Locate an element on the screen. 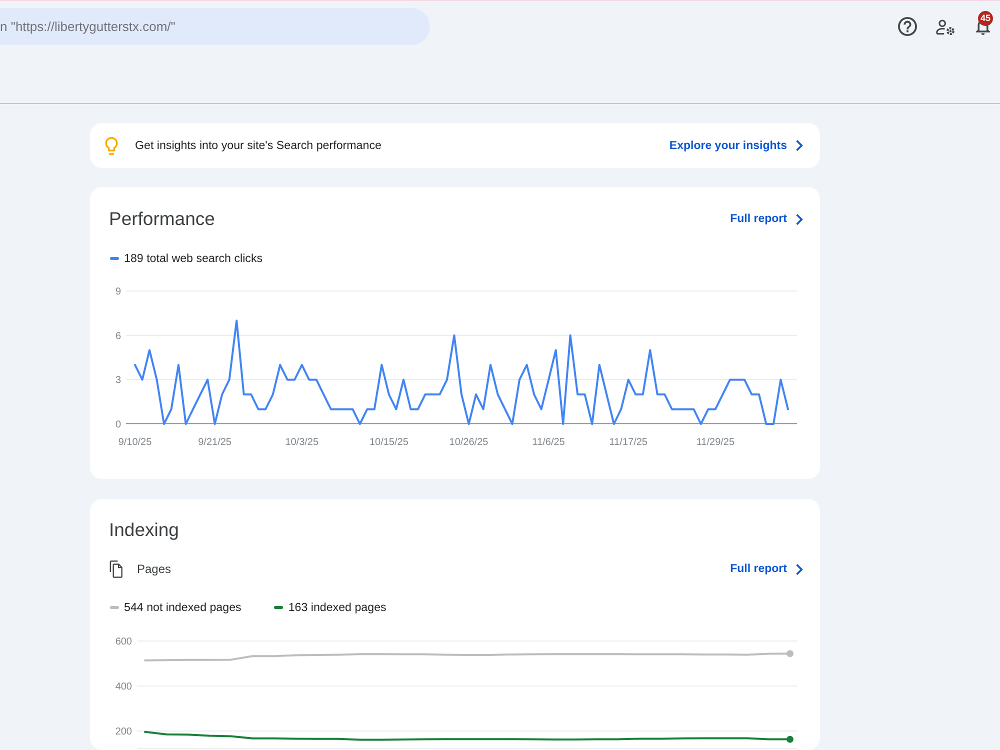  person-gear-icon is located at coordinates (945, 26).